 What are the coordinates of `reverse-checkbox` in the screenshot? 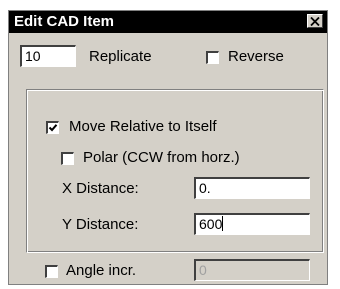 It's located at (212, 57).